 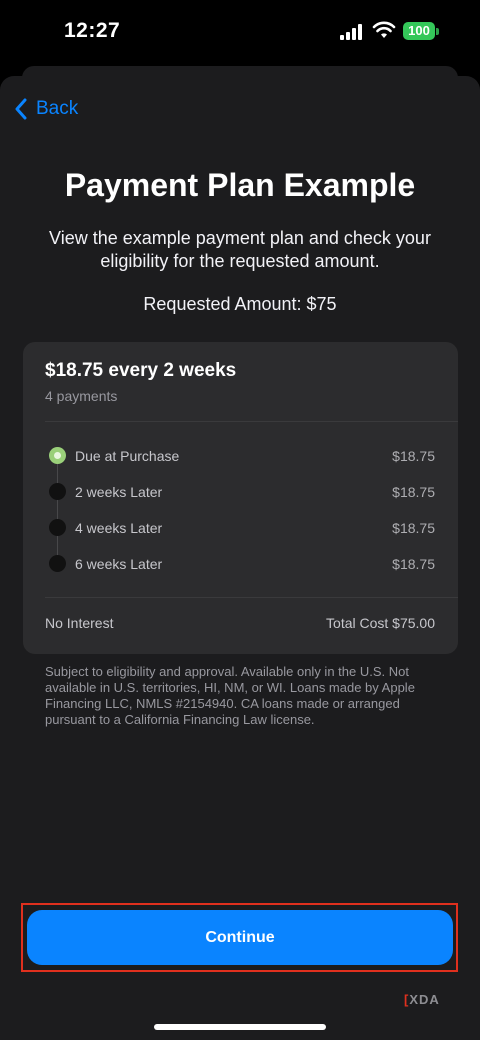 What do you see at coordinates (79, 623) in the screenshot?
I see `interest-label: No Interest` at bounding box center [79, 623].